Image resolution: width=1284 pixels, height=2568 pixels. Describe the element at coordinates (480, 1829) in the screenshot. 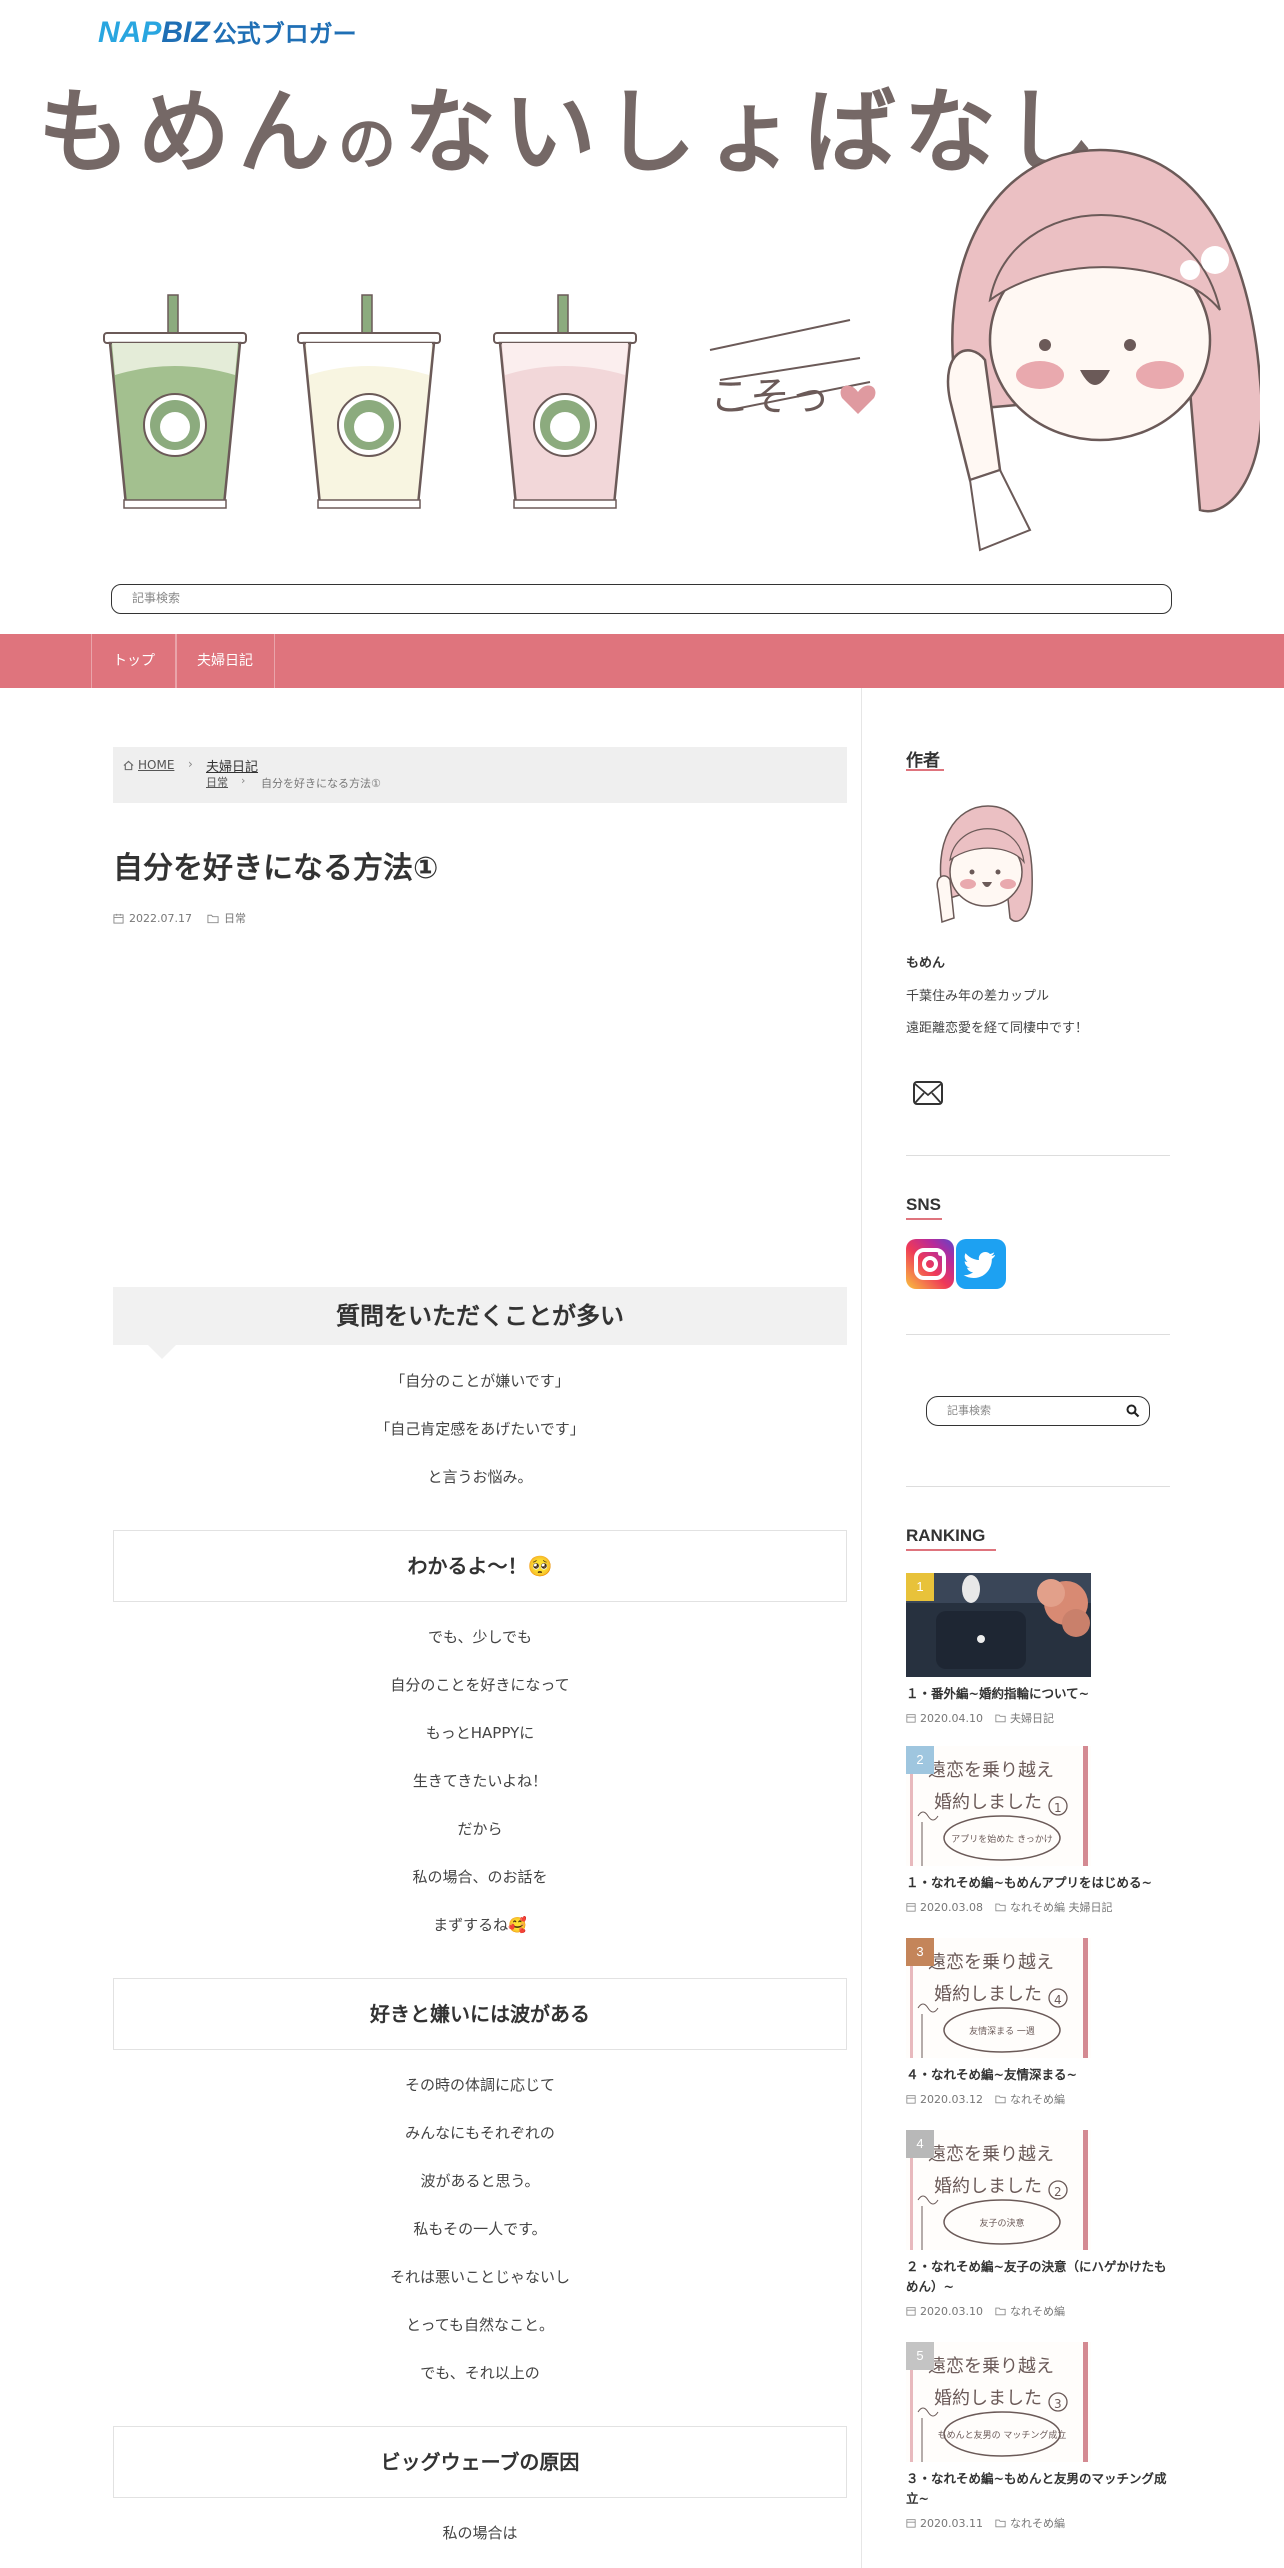

I see `paragraph: だから` at that location.